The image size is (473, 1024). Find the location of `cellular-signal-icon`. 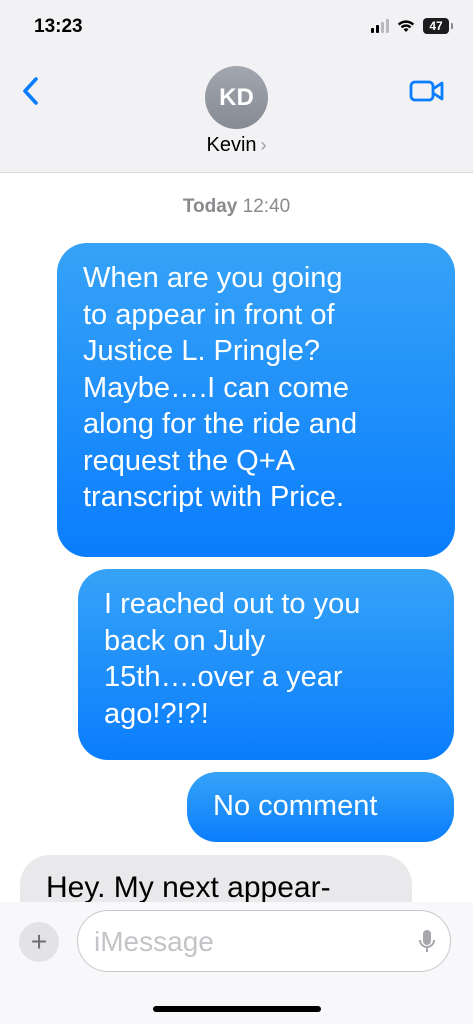

cellular-signal-icon is located at coordinates (380, 26).